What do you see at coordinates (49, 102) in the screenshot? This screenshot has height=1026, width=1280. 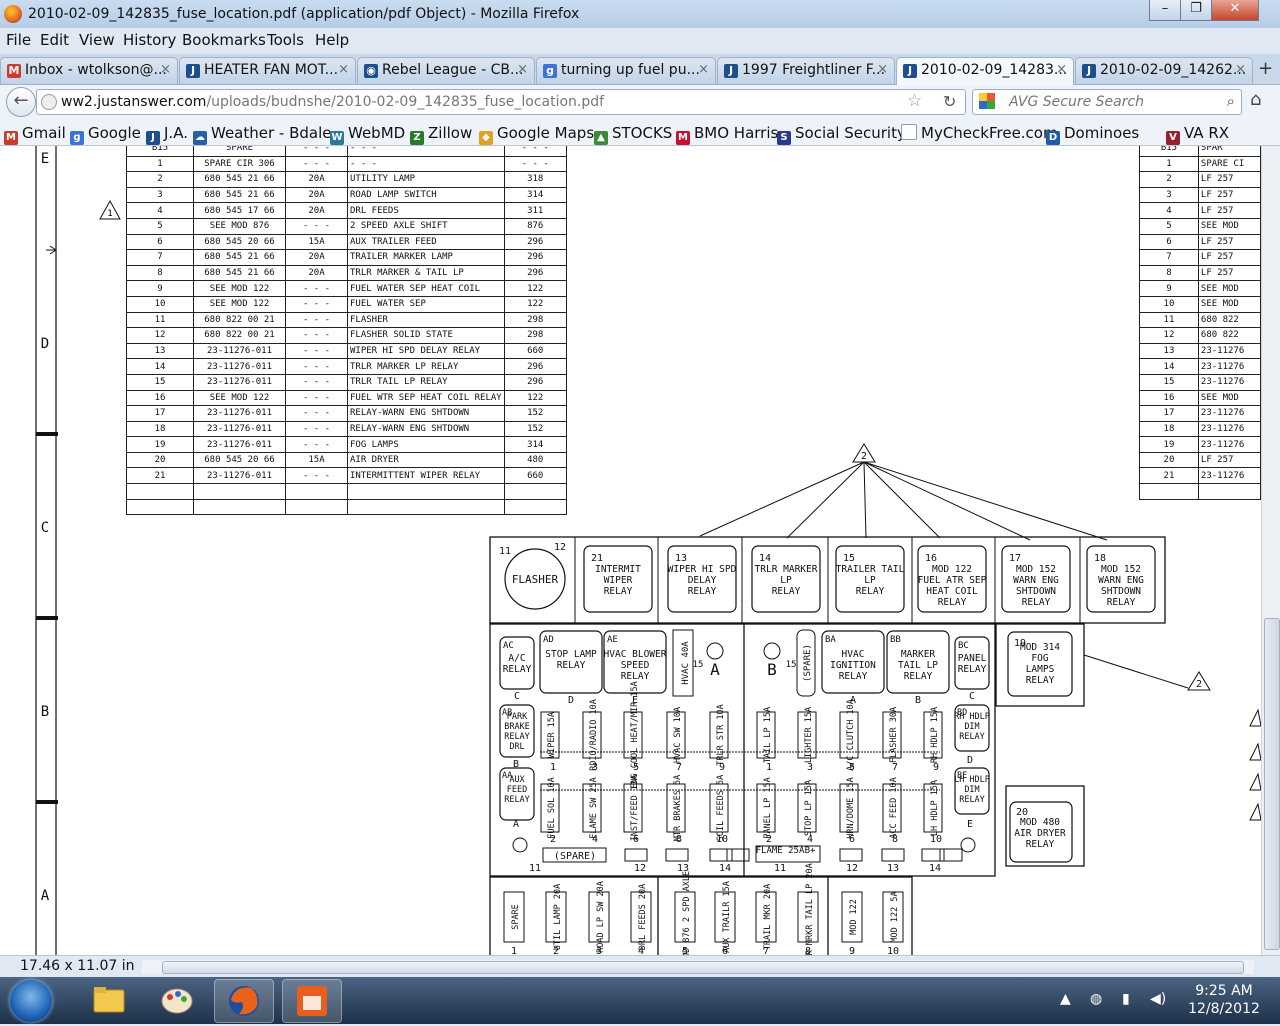 I see `site-identity-icon` at bounding box center [49, 102].